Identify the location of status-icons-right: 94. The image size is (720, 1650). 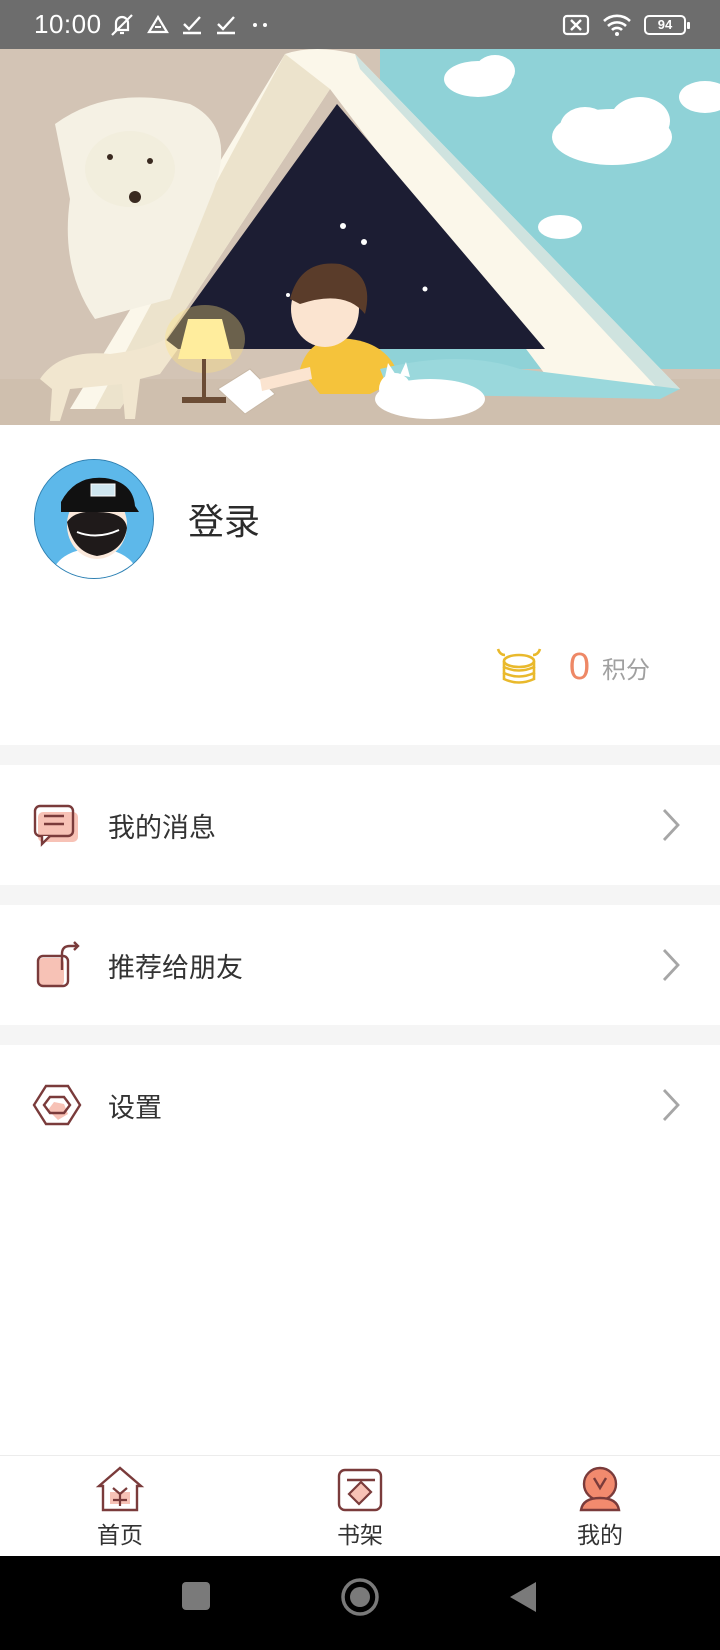
(626, 25).